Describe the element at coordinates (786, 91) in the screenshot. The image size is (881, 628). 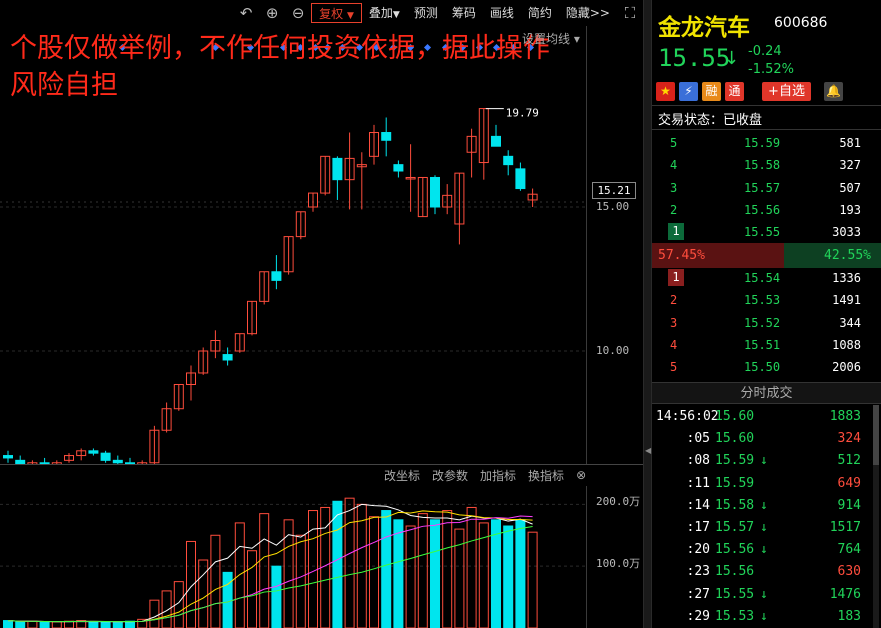
I see `add-favorite-button: +自选` at that location.